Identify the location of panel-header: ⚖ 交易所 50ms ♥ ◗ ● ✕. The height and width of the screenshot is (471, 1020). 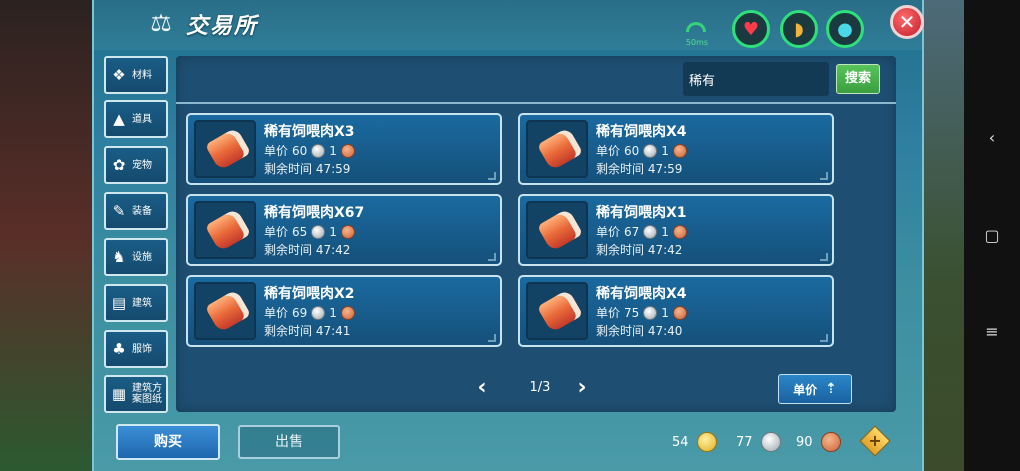
(509, 25).